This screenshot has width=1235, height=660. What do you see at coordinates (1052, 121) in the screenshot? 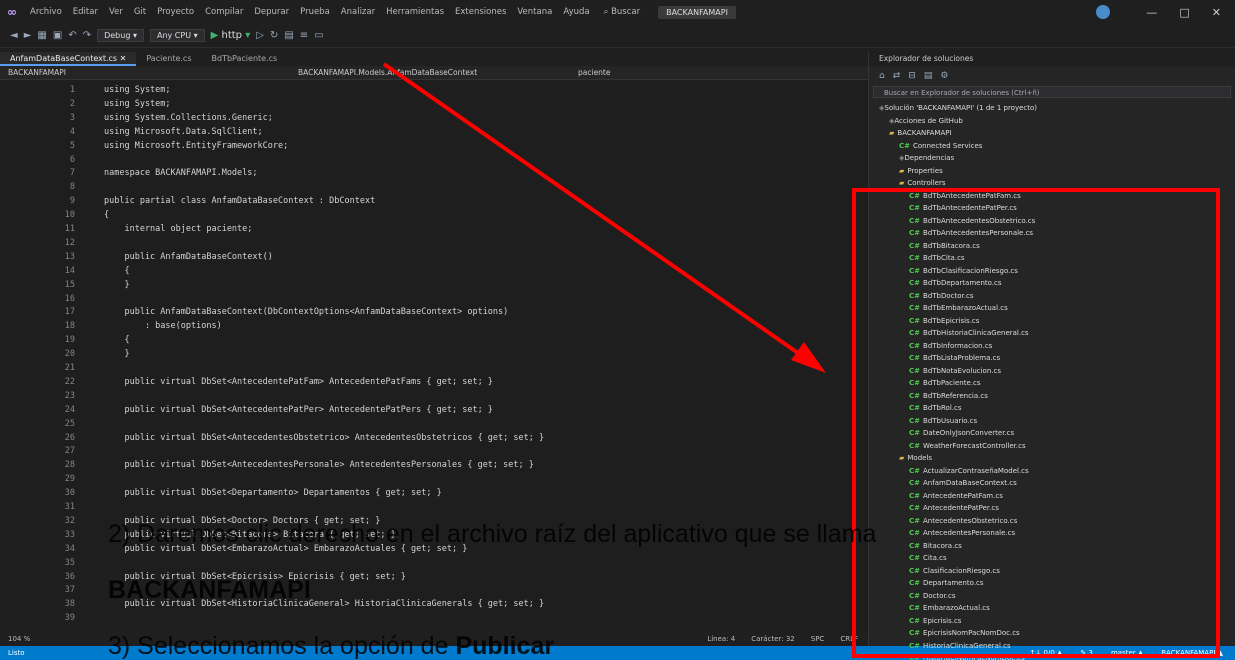
I see `solution-tree-item: ◈ Acciones de GitHub` at bounding box center [1052, 121].